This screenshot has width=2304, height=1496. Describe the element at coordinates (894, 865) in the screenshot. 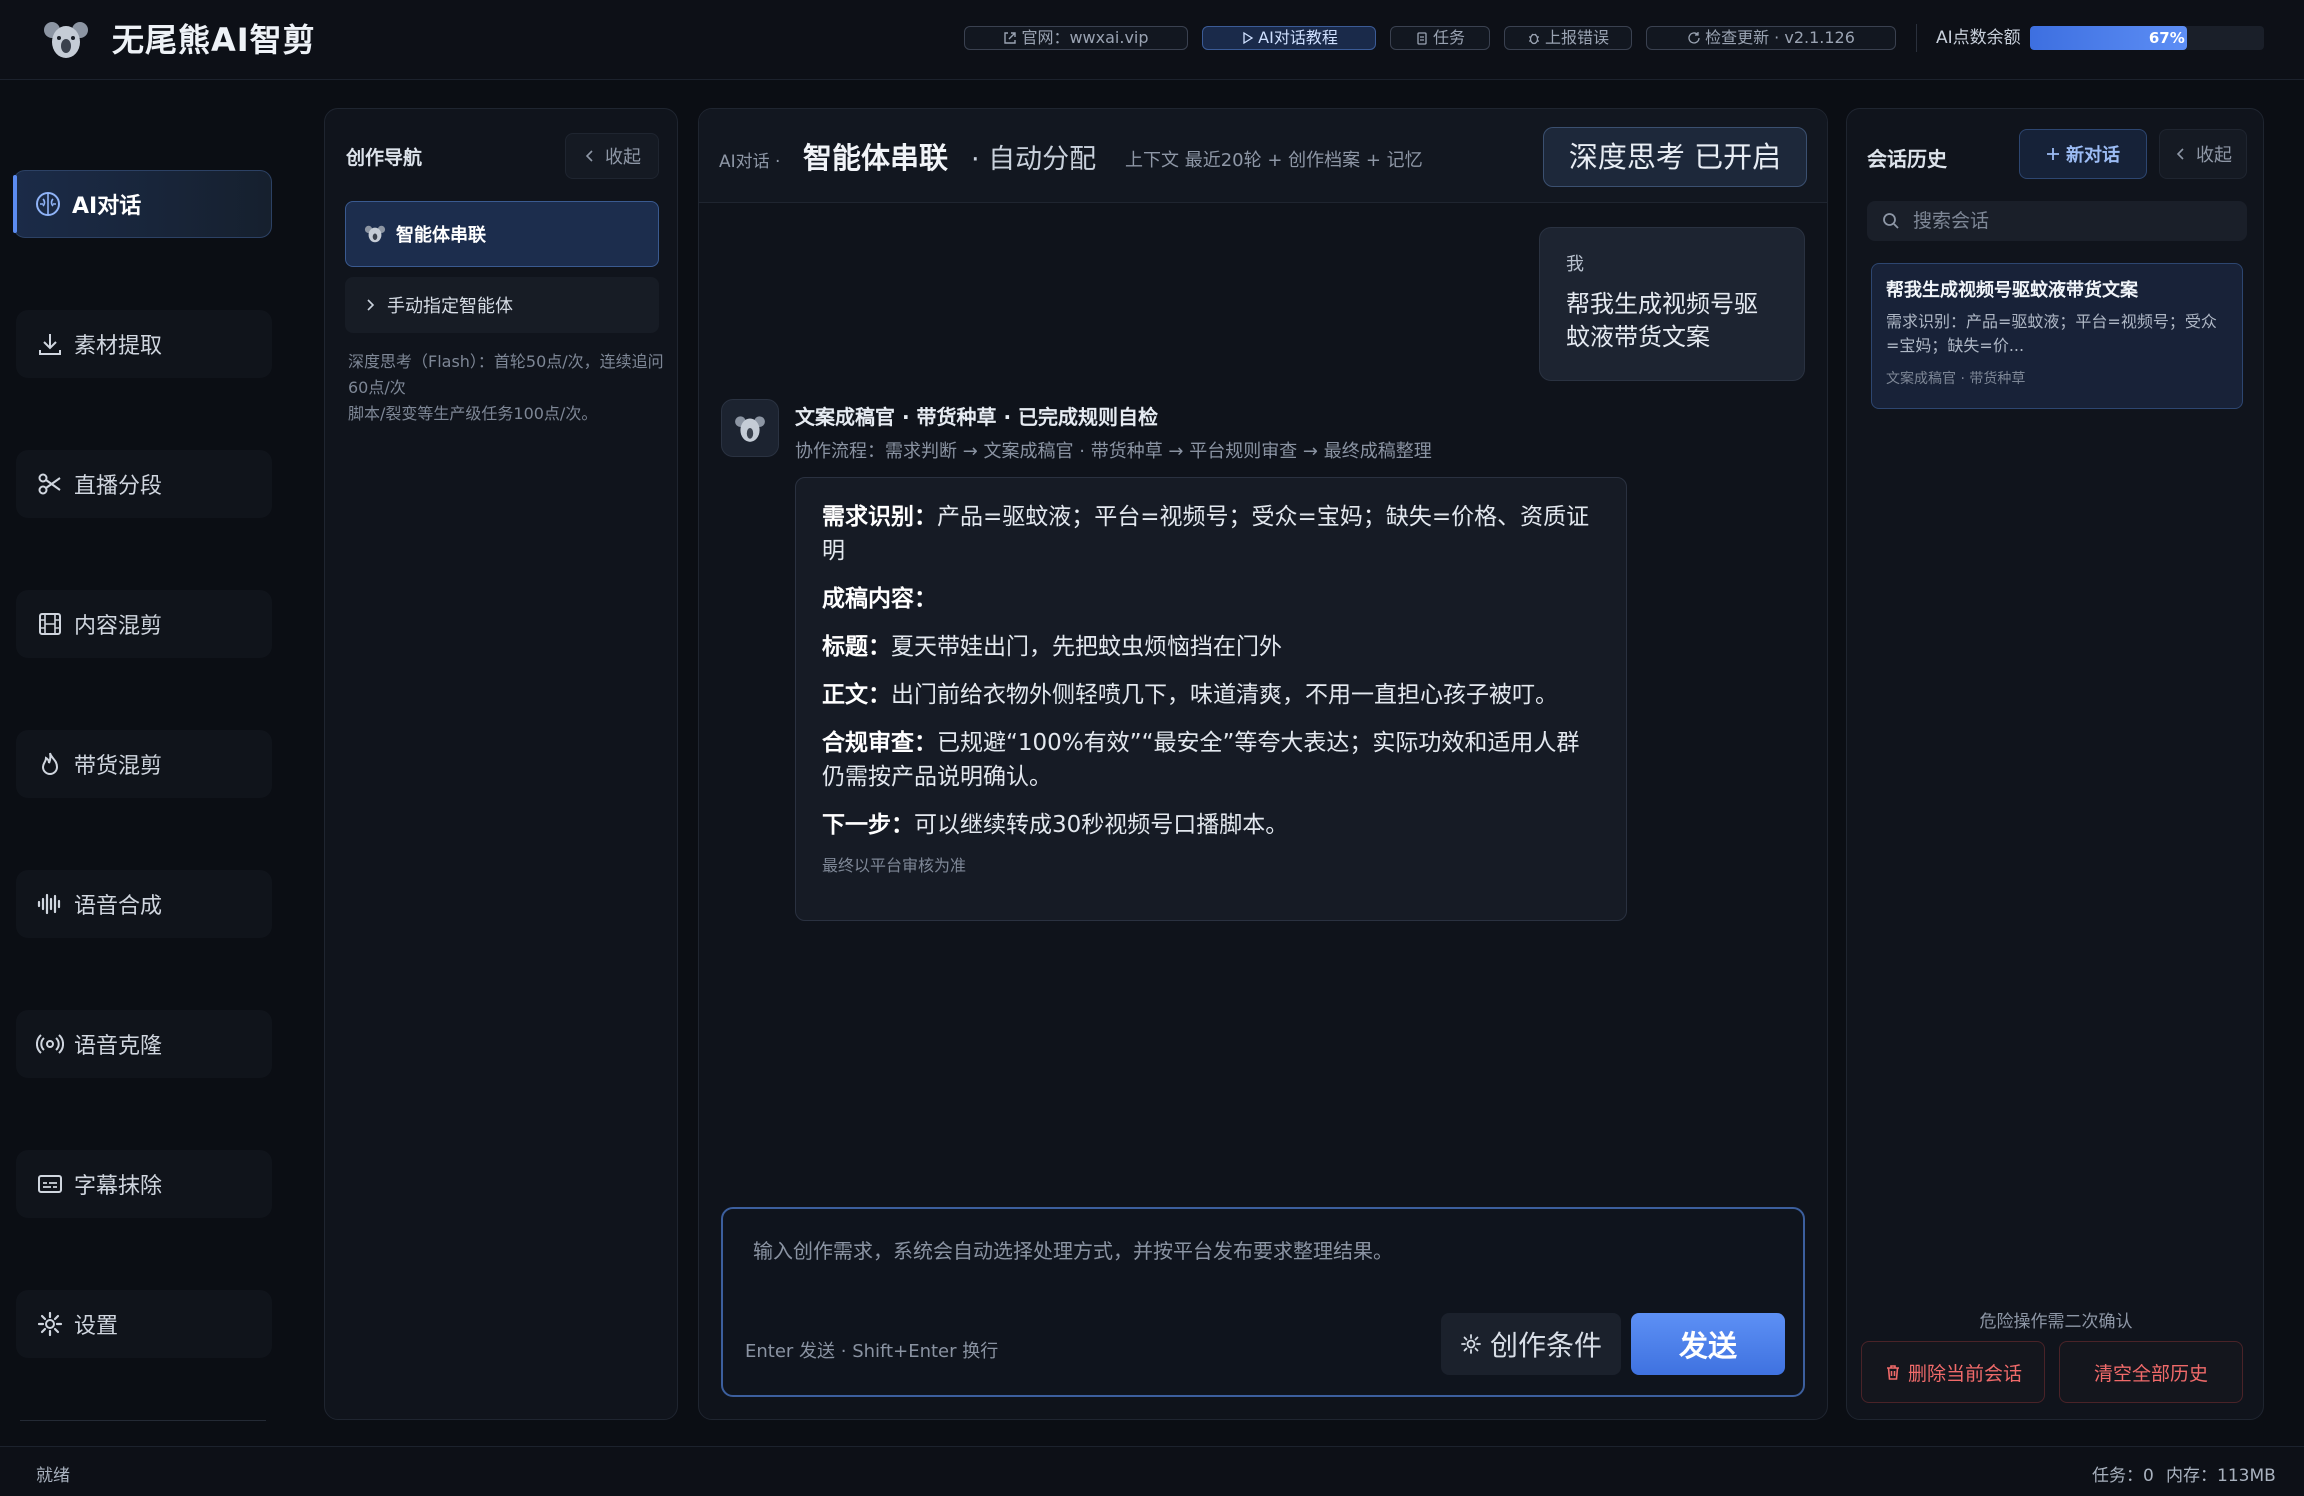

I see `ai-response-footnote: 最终以平台审核为准` at that location.